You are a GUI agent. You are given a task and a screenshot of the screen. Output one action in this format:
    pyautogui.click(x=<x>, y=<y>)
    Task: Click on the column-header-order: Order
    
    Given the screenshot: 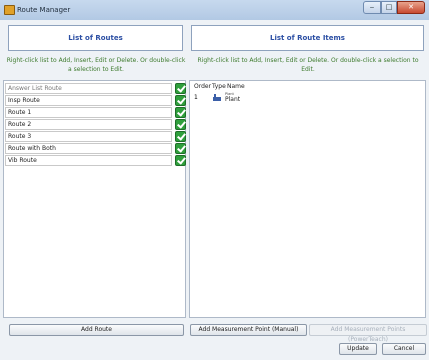 What is the action you would take?
    pyautogui.click(x=202, y=86)
    